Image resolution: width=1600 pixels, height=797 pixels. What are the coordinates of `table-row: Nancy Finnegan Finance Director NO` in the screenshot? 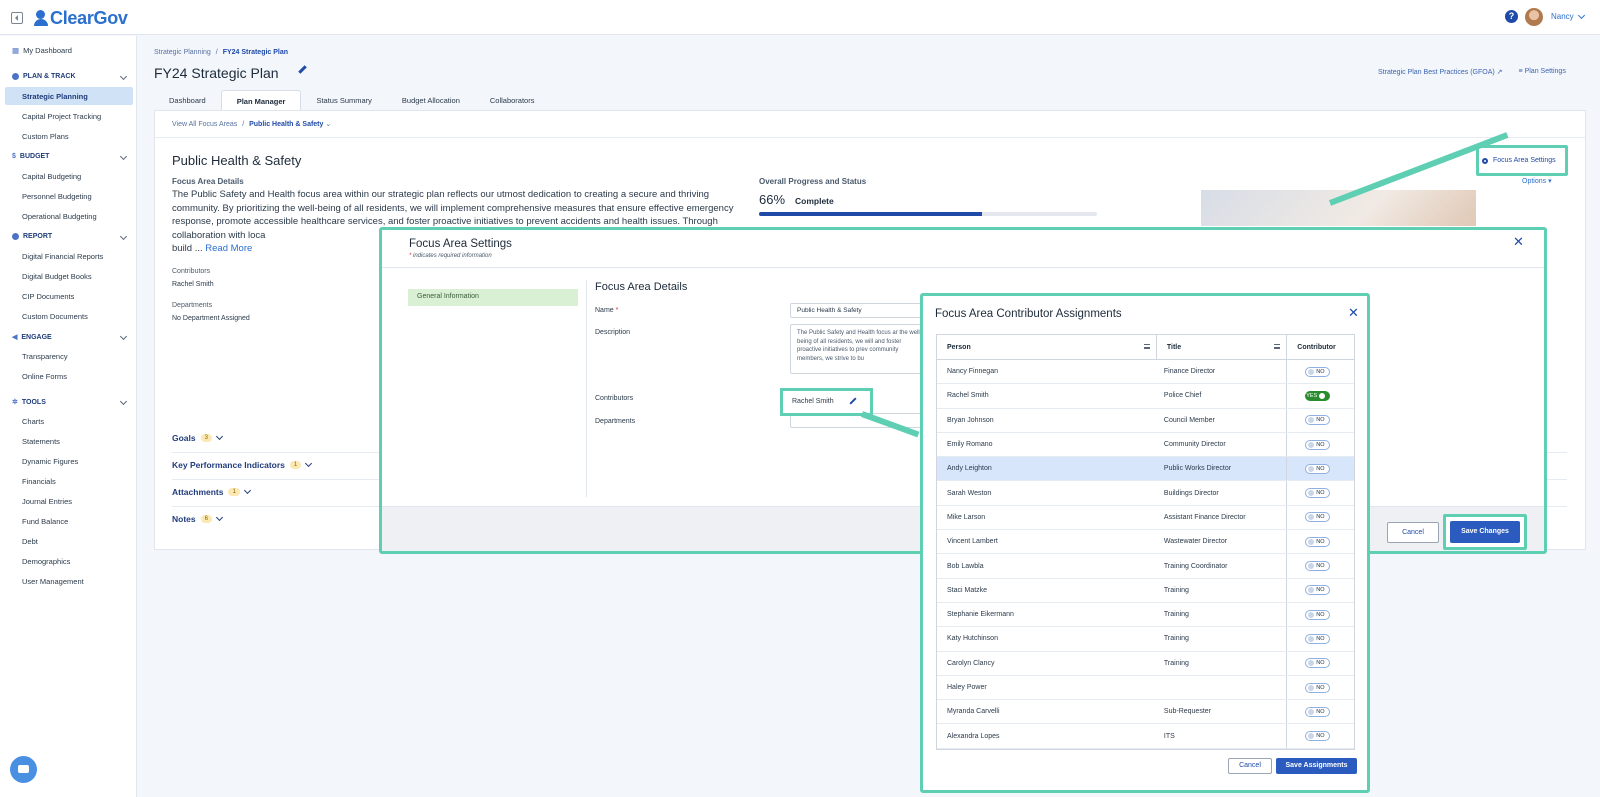 It's located at (1145, 372).